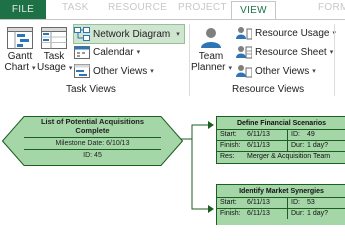 Image resolution: width=345 pixels, height=240 pixels. What do you see at coordinates (92, 130) in the screenshot?
I see `milestone-title-line2: Complete` at bounding box center [92, 130].